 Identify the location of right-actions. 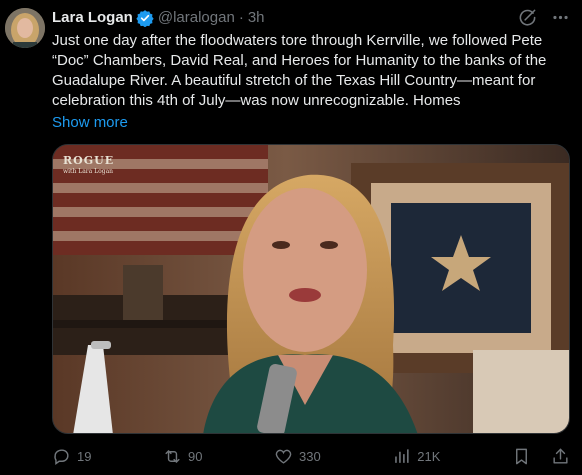
(541, 456).